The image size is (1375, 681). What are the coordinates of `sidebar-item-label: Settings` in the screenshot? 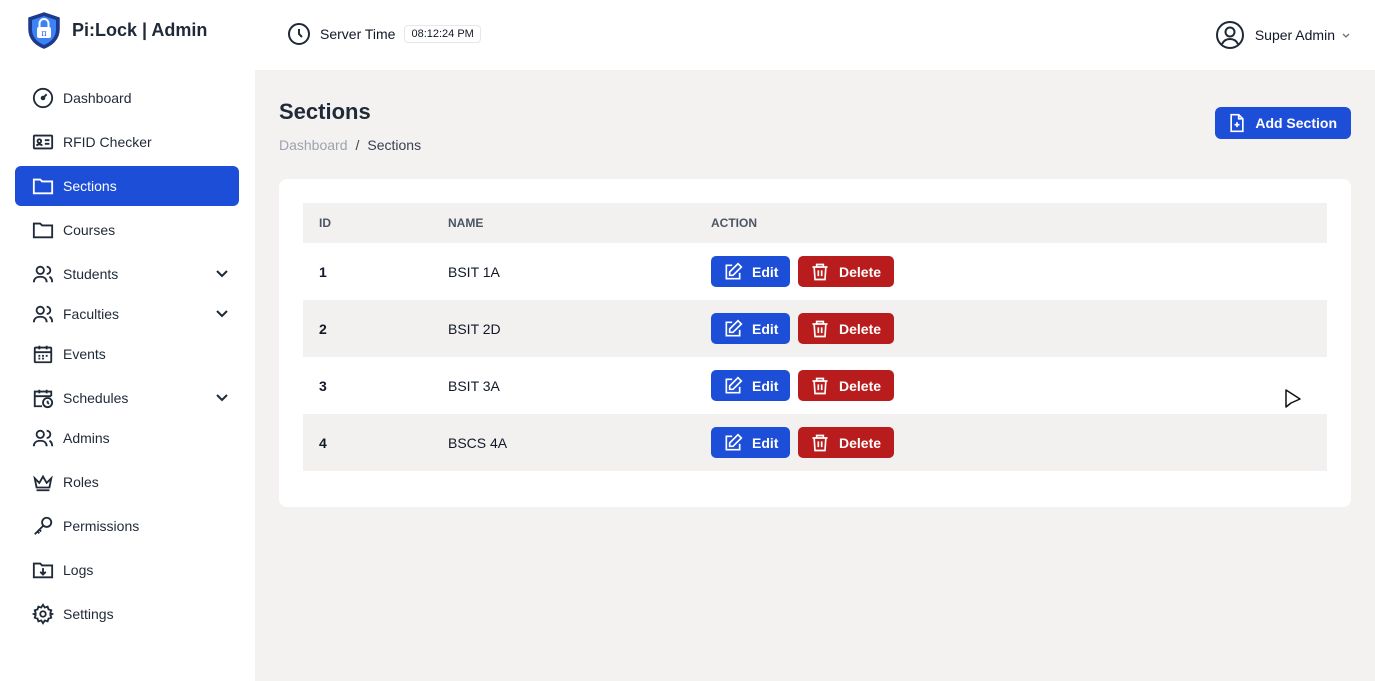 It's located at (88, 614).